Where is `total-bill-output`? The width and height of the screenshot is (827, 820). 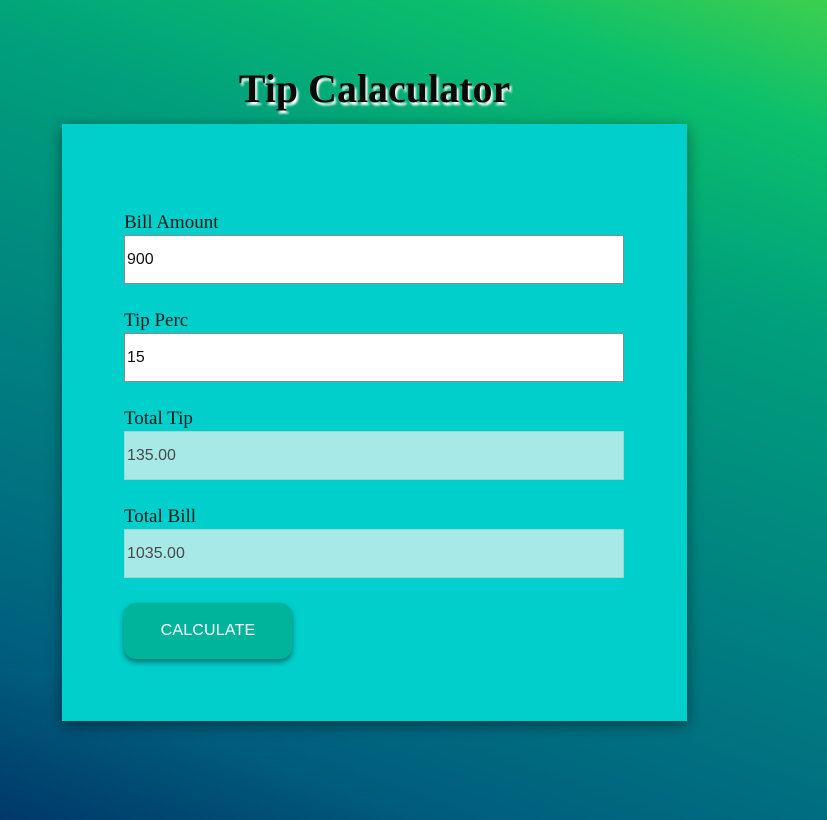
total-bill-output is located at coordinates (374, 553).